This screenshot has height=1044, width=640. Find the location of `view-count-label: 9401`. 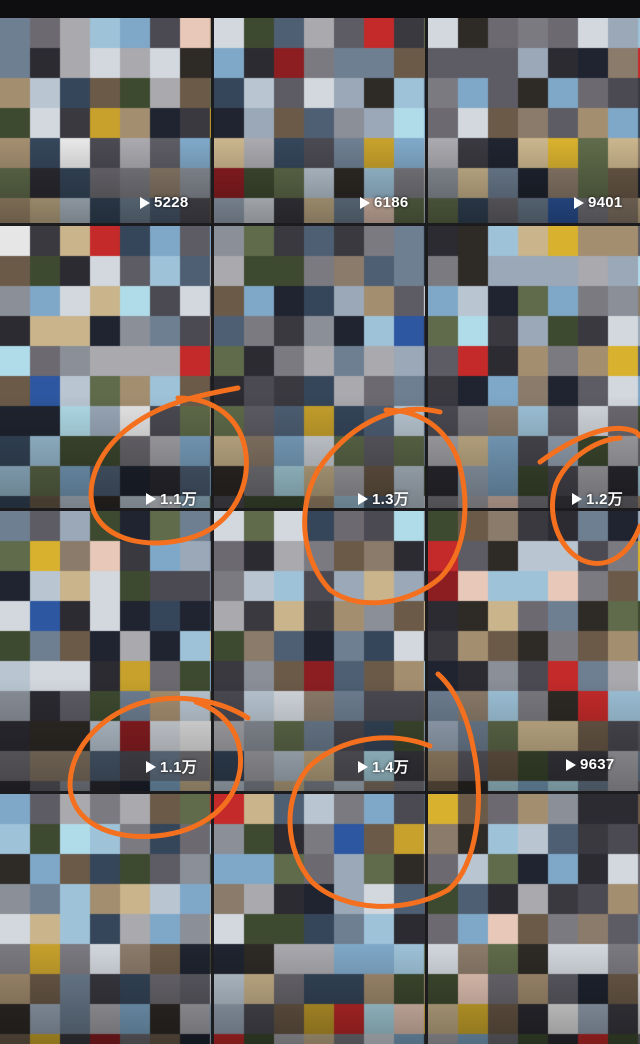

view-count-label: 9401 is located at coordinates (605, 202).